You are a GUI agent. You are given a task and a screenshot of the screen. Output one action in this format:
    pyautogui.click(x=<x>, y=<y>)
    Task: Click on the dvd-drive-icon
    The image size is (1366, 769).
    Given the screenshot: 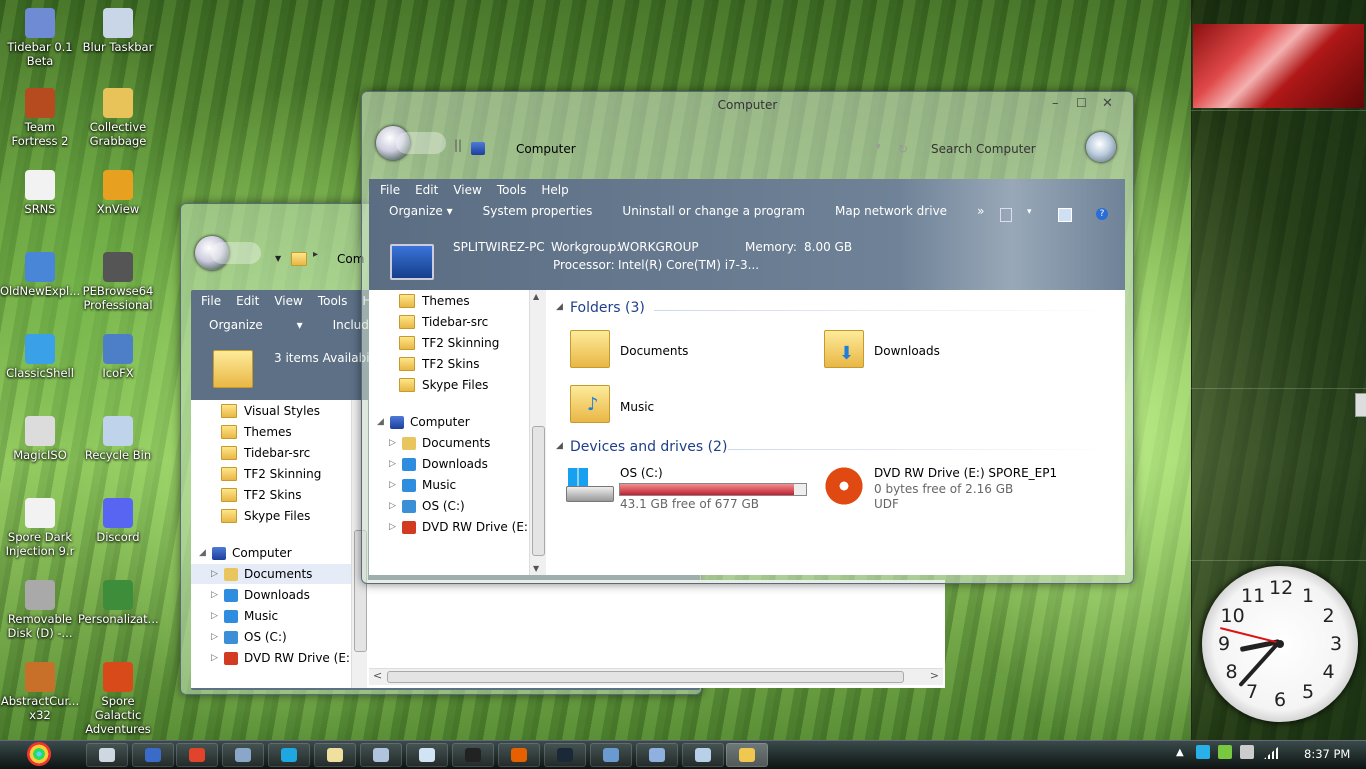 What is the action you would take?
    pyautogui.click(x=844, y=486)
    